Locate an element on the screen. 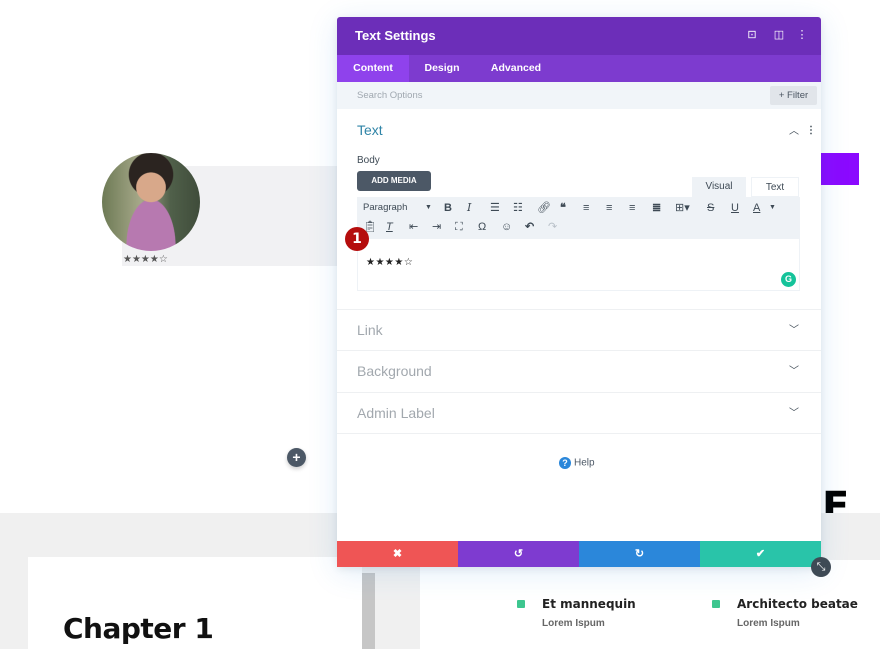  visual-mode-tab: Visual is located at coordinates (719, 187).